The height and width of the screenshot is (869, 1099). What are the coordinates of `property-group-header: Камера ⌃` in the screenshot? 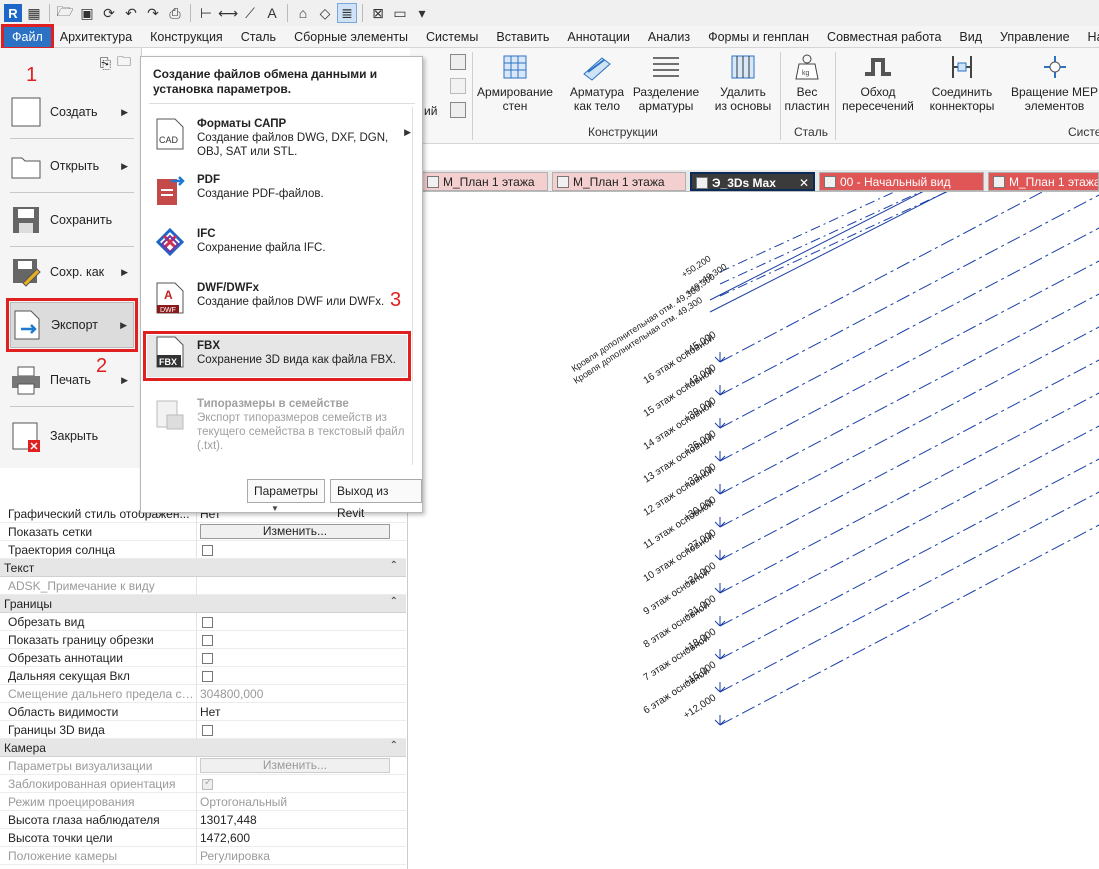 It's located at (203, 748).